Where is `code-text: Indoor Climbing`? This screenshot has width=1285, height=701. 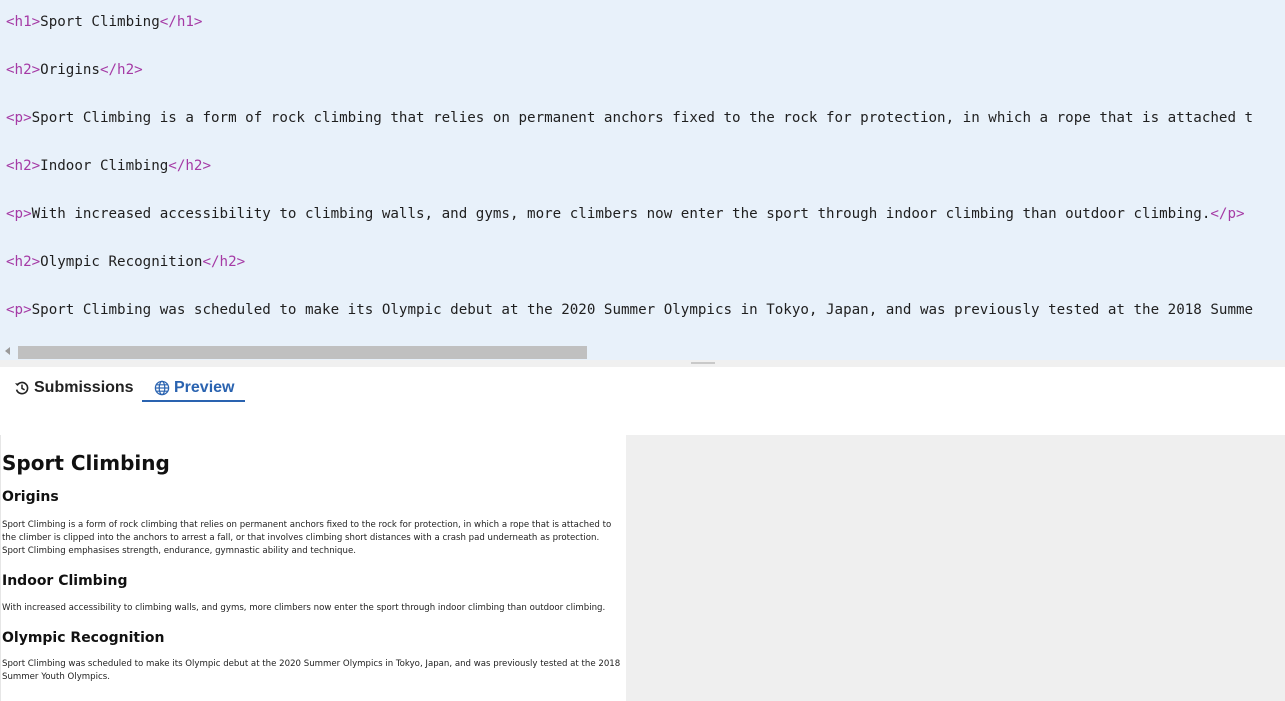 code-text: Indoor Climbing is located at coordinates (104, 166).